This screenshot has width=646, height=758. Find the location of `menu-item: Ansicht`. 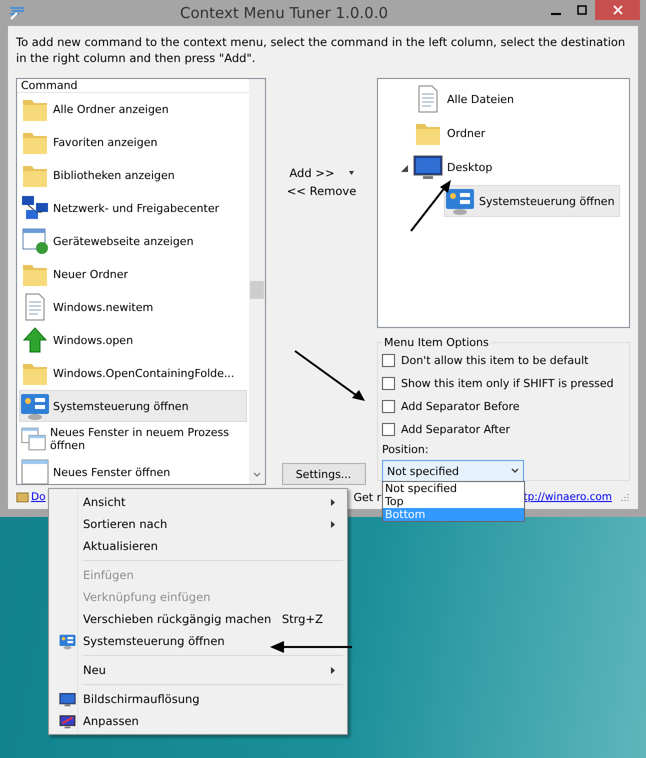

menu-item: Ansicht is located at coordinates (198, 502).